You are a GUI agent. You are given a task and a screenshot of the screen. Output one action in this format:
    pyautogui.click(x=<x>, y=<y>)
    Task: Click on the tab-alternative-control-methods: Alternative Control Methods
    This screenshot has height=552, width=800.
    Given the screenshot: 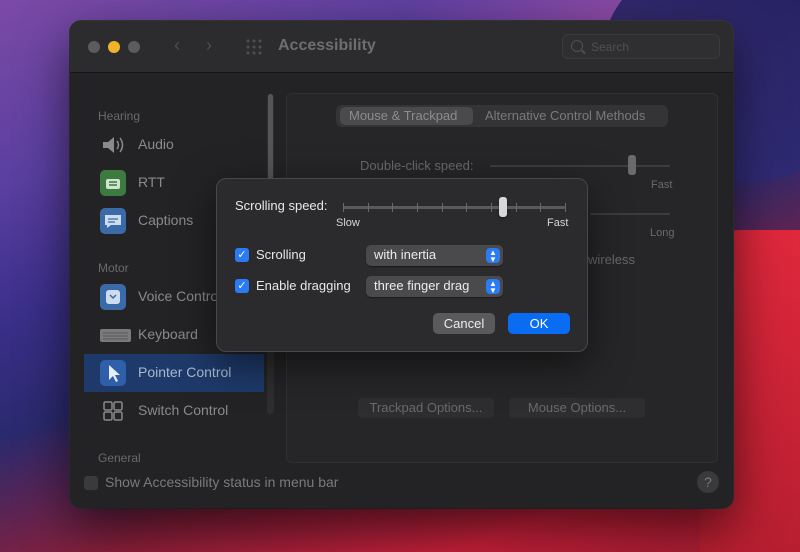 What is the action you would take?
    pyautogui.click(x=565, y=115)
    